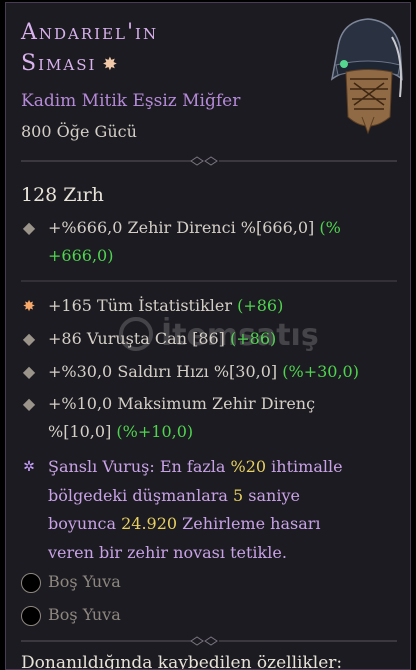 The height and width of the screenshot is (670, 416). Describe the element at coordinates (304, 466) in the screenshot. I see `unique-text: ihtimalle` at that location.